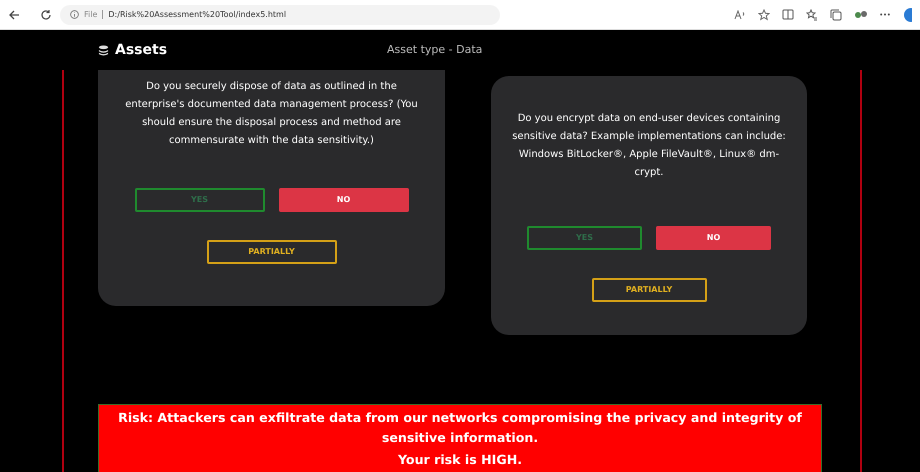 This screenshot has width=920, height=472. What do you see at coordinates (434, 50) in the screenshot?
I see `asset-type-label: Asset type - Data` at bounding box center [434, 50].